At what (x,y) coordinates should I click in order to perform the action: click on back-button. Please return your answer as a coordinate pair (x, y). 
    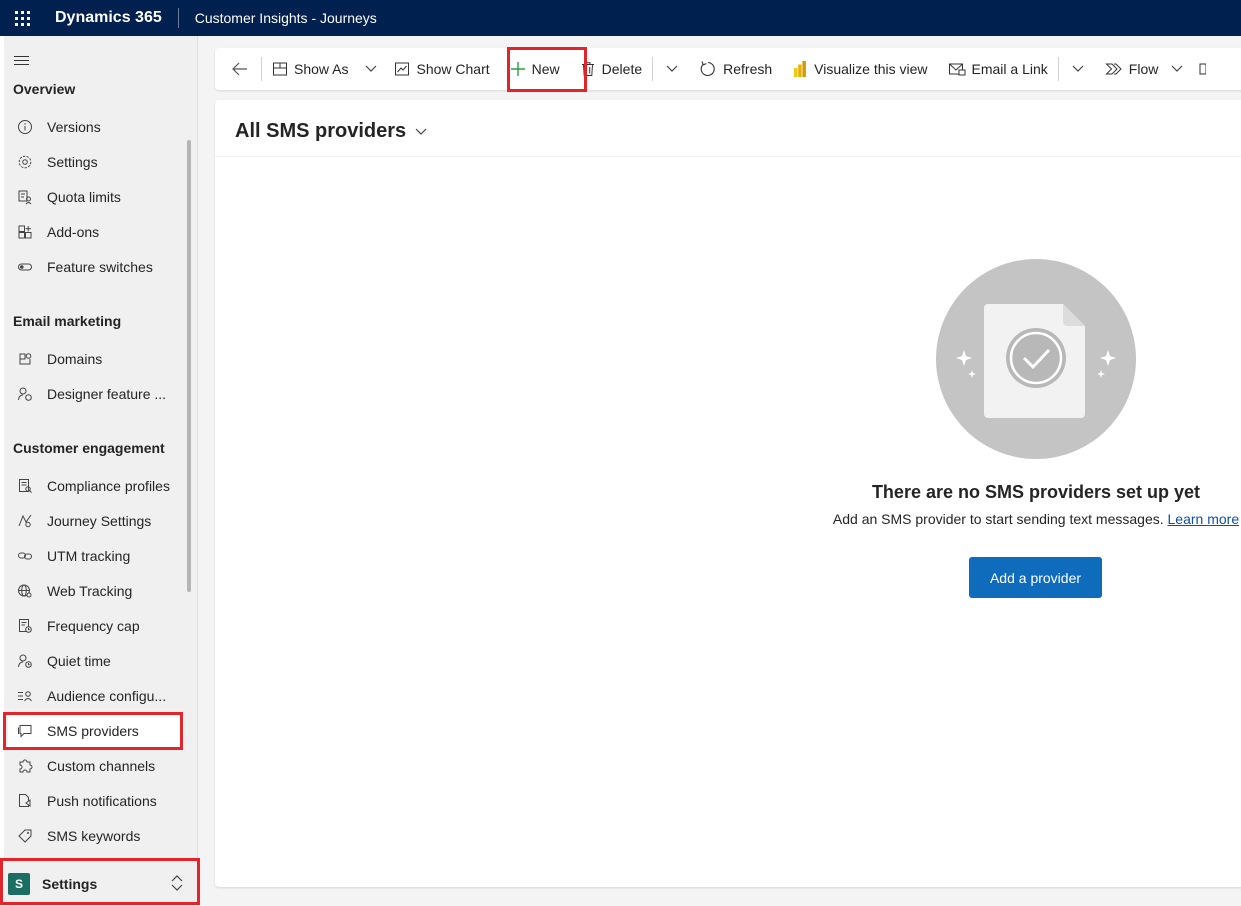
    Looking at the image, I should click on (237, 69).